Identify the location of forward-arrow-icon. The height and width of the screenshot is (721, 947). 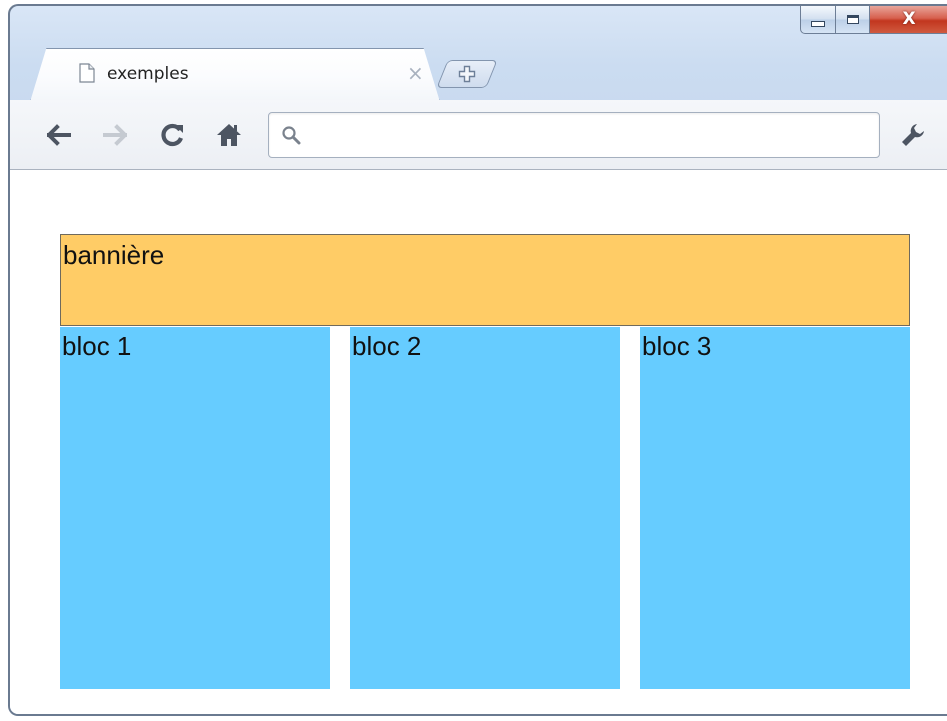
(115, 135).